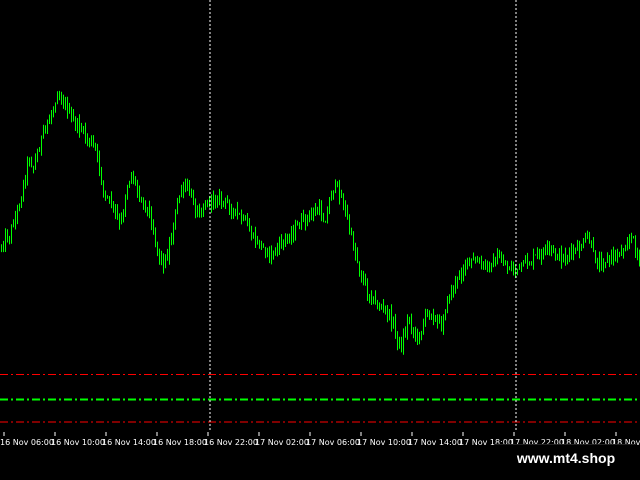 Image resolution: width=640 pixels, height=480 pixels. What do you see at coordinates (333, 442) in the screenshot?
I see `time-axis-label: 17 Nov 06:00` at bounding box center [333, 442].